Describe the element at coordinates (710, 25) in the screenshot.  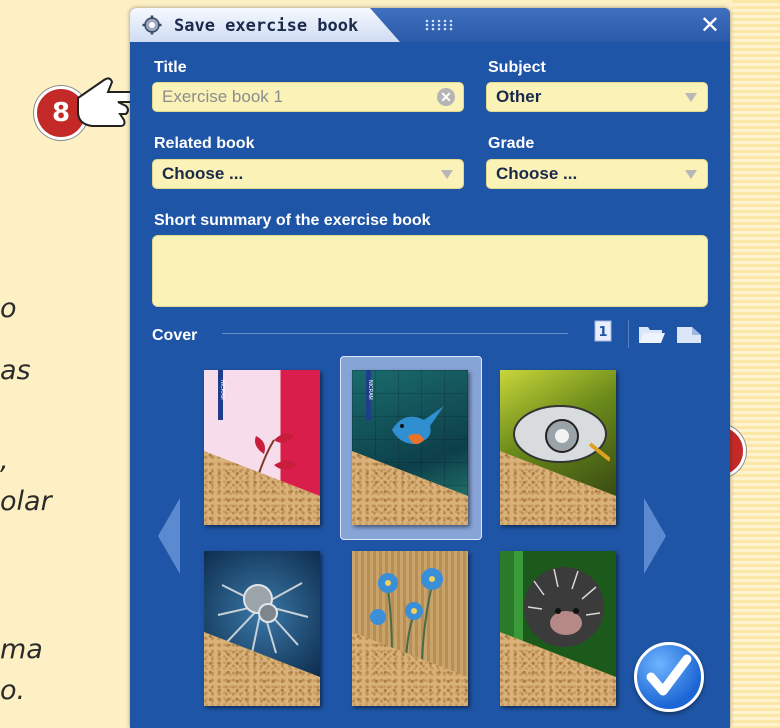
I see `close-icon: ✕` at that location.